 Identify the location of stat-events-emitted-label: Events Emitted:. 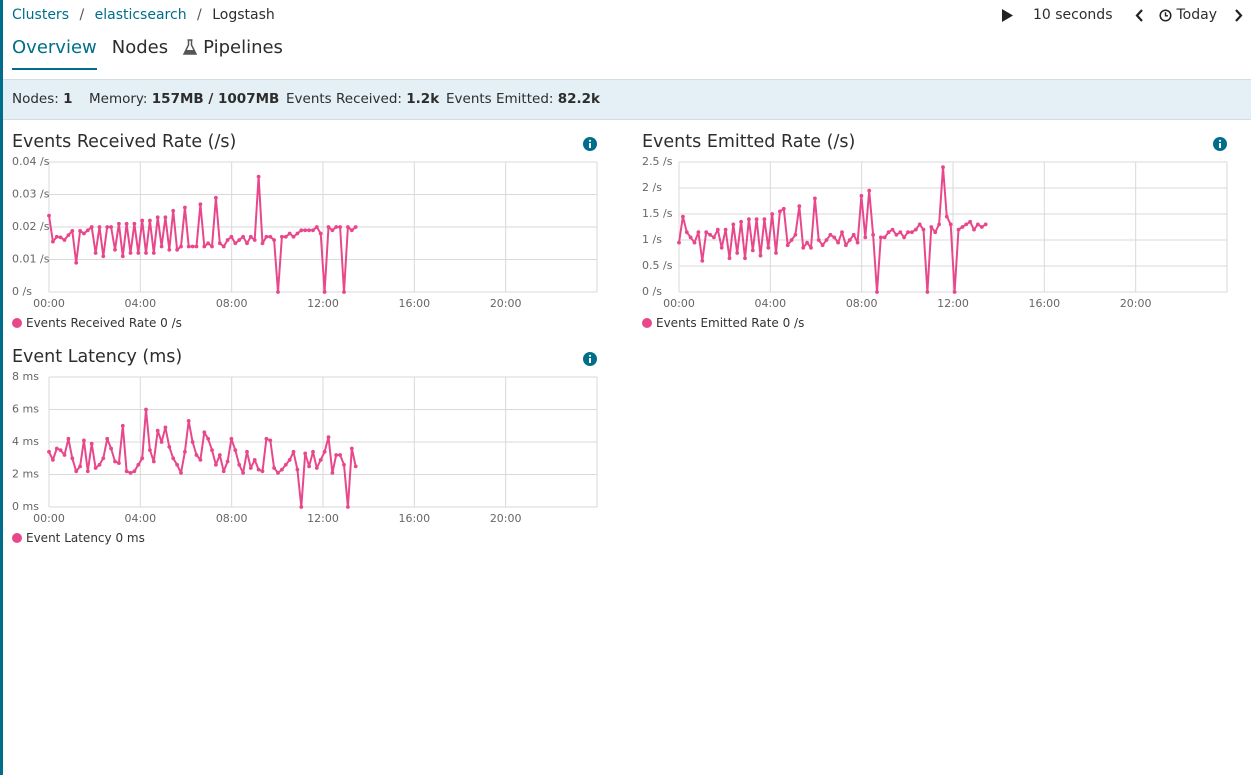
(500, 99).